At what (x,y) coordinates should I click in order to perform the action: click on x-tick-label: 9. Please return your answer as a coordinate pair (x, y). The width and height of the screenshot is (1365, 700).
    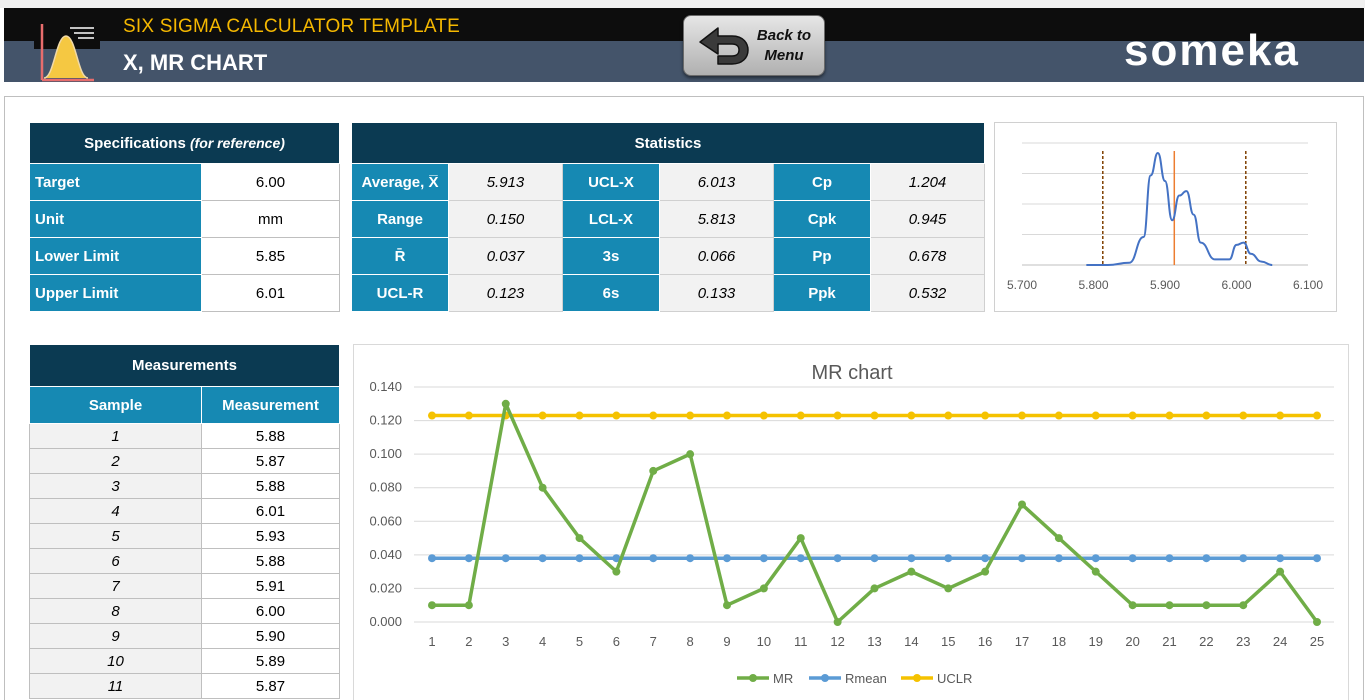
    Looking at the image, I should click on (726, 641).